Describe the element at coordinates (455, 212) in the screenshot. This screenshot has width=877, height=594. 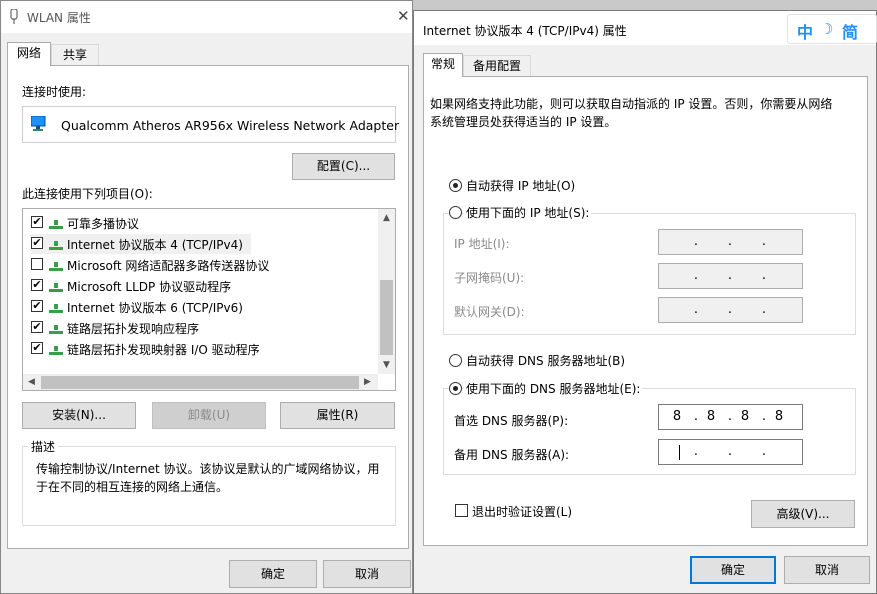
I see `manual-ip-radio` at that location.